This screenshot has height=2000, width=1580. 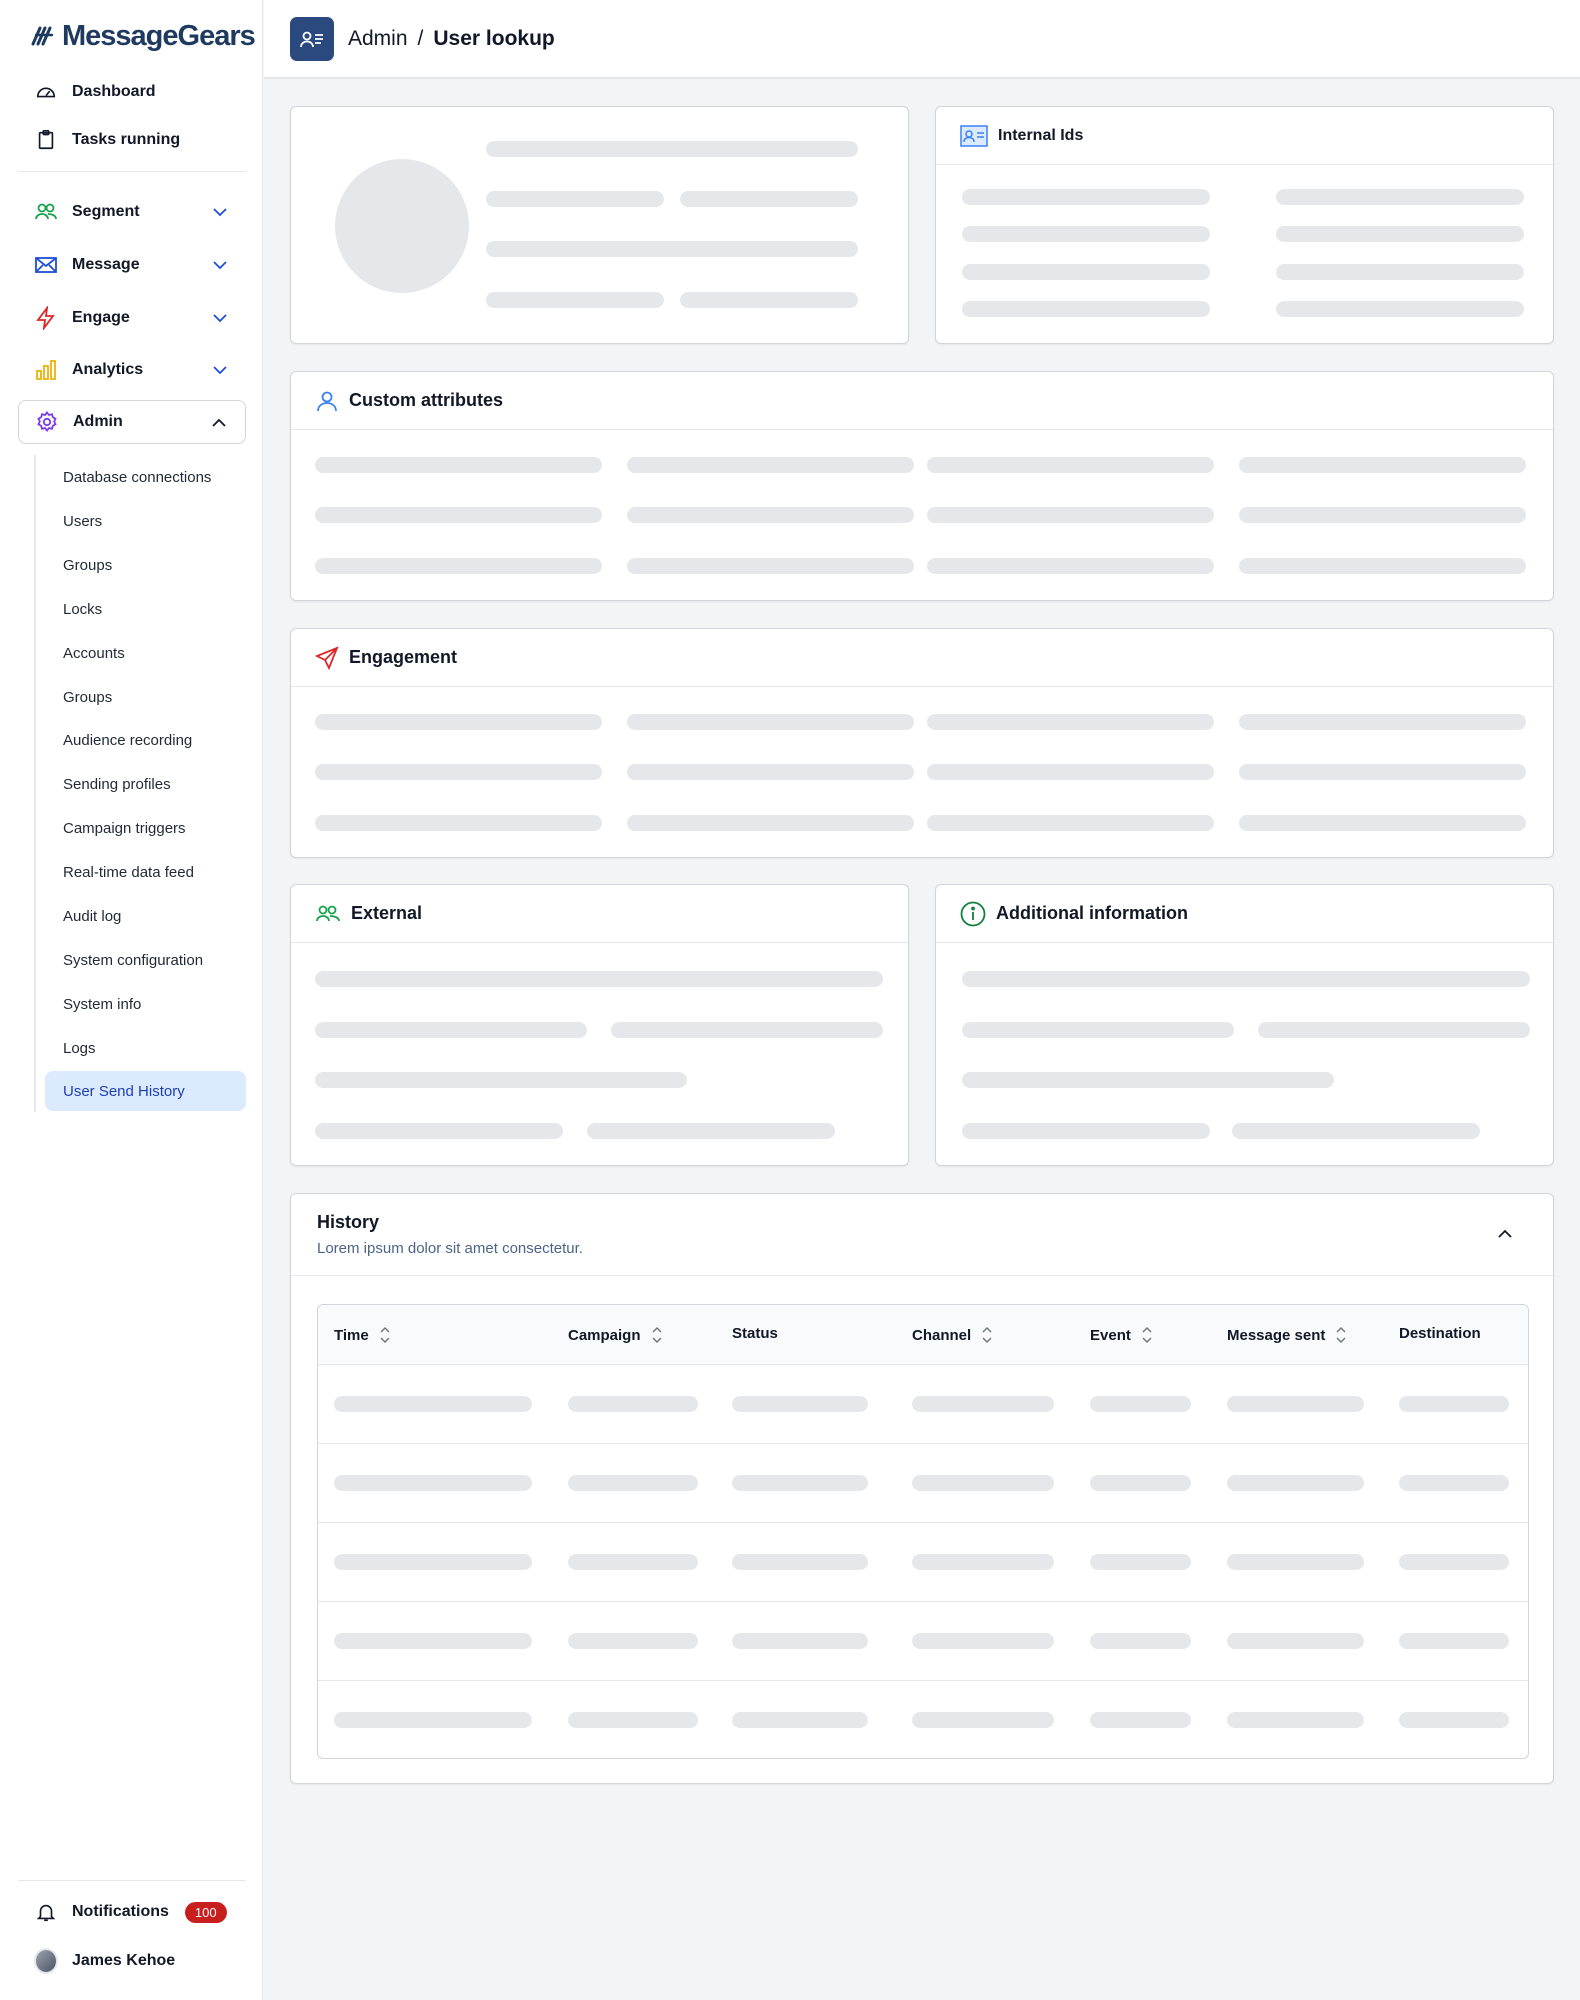 I want to click on avatar-skeleton, so click(x=402, y=226).